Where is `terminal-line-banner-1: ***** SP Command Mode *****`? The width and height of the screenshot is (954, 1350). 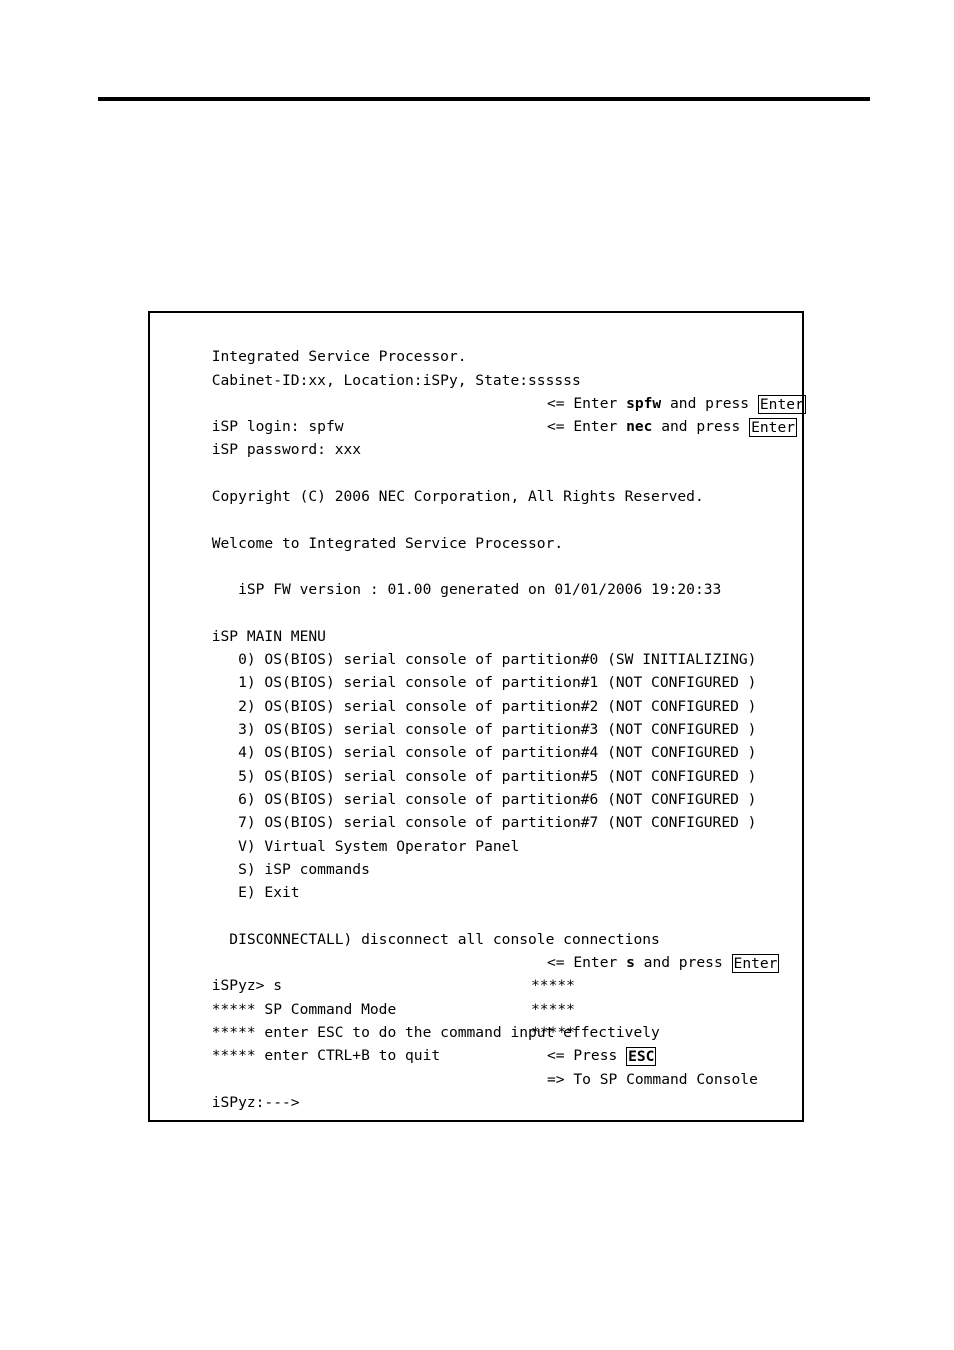
terminal-line-banner-1: ***** SP Command Mode ***** is located at coordinates (477, 995).